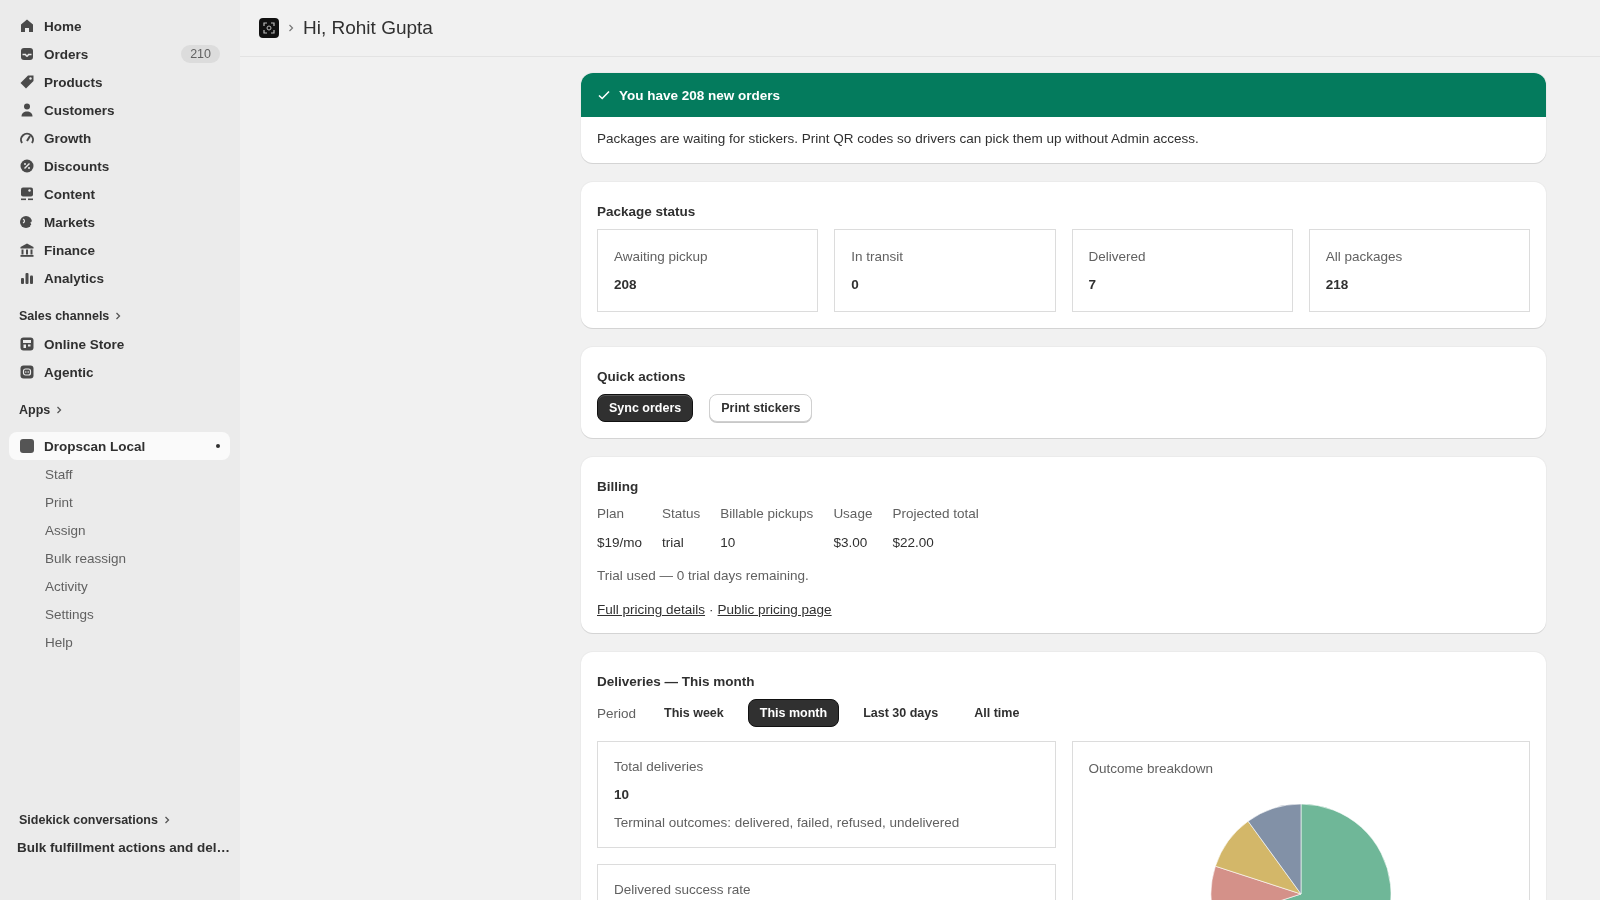  What do you see at coordinates (935, 513) in the screenshot?
I see `column-header: Projected total` at bounding box center [935, 513].